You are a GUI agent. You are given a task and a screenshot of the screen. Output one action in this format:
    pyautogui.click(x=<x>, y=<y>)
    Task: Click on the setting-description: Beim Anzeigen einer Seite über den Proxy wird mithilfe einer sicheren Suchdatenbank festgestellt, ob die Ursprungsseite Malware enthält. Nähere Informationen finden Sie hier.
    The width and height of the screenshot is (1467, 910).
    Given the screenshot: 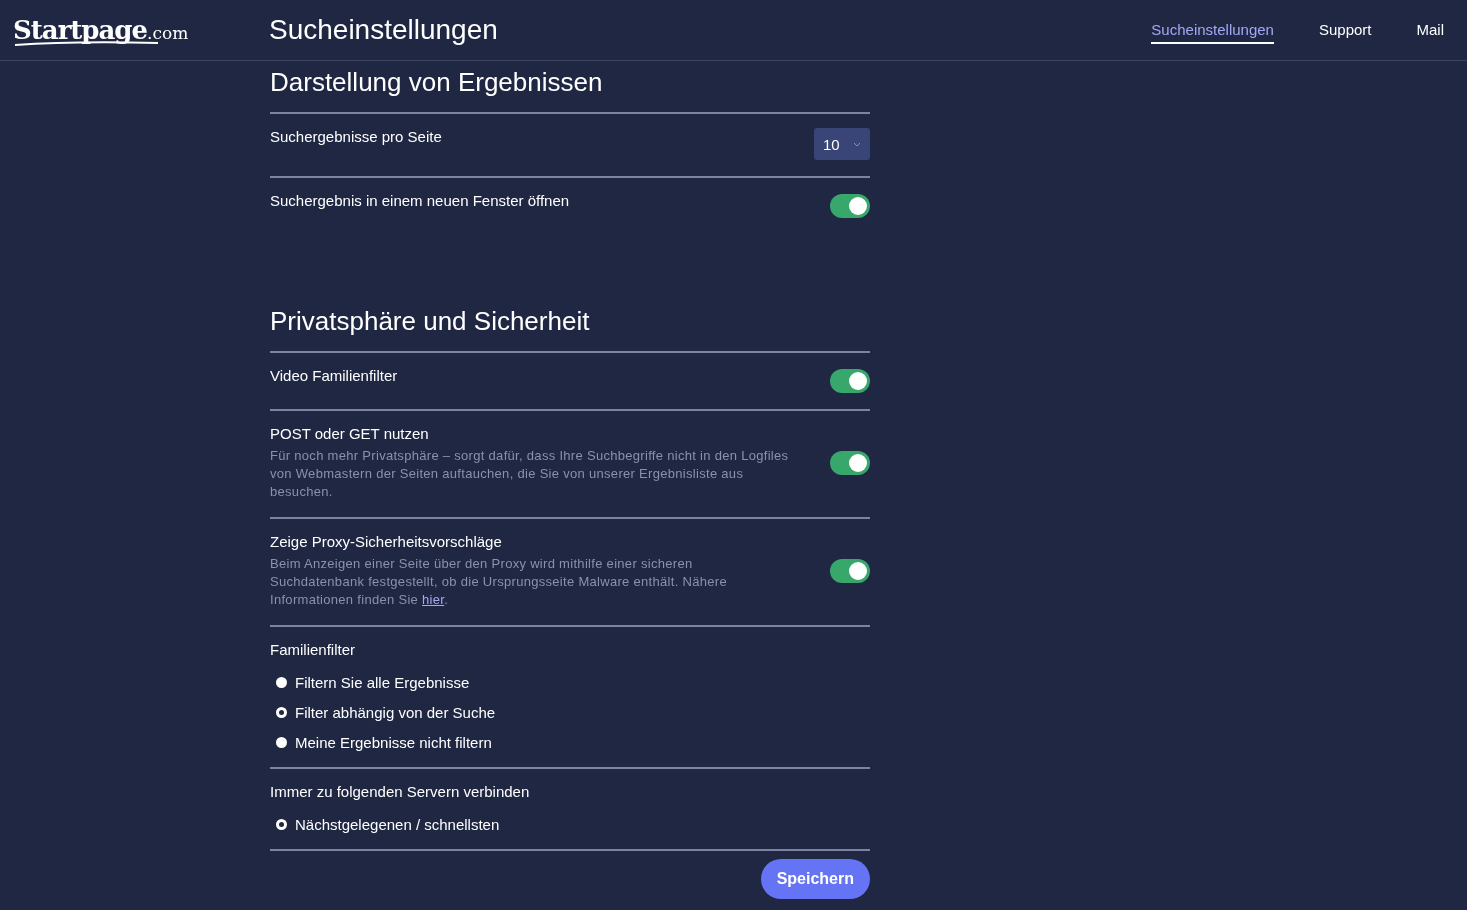 What is the action you would take?
    pyautogui.click(x=499, y=582)
    